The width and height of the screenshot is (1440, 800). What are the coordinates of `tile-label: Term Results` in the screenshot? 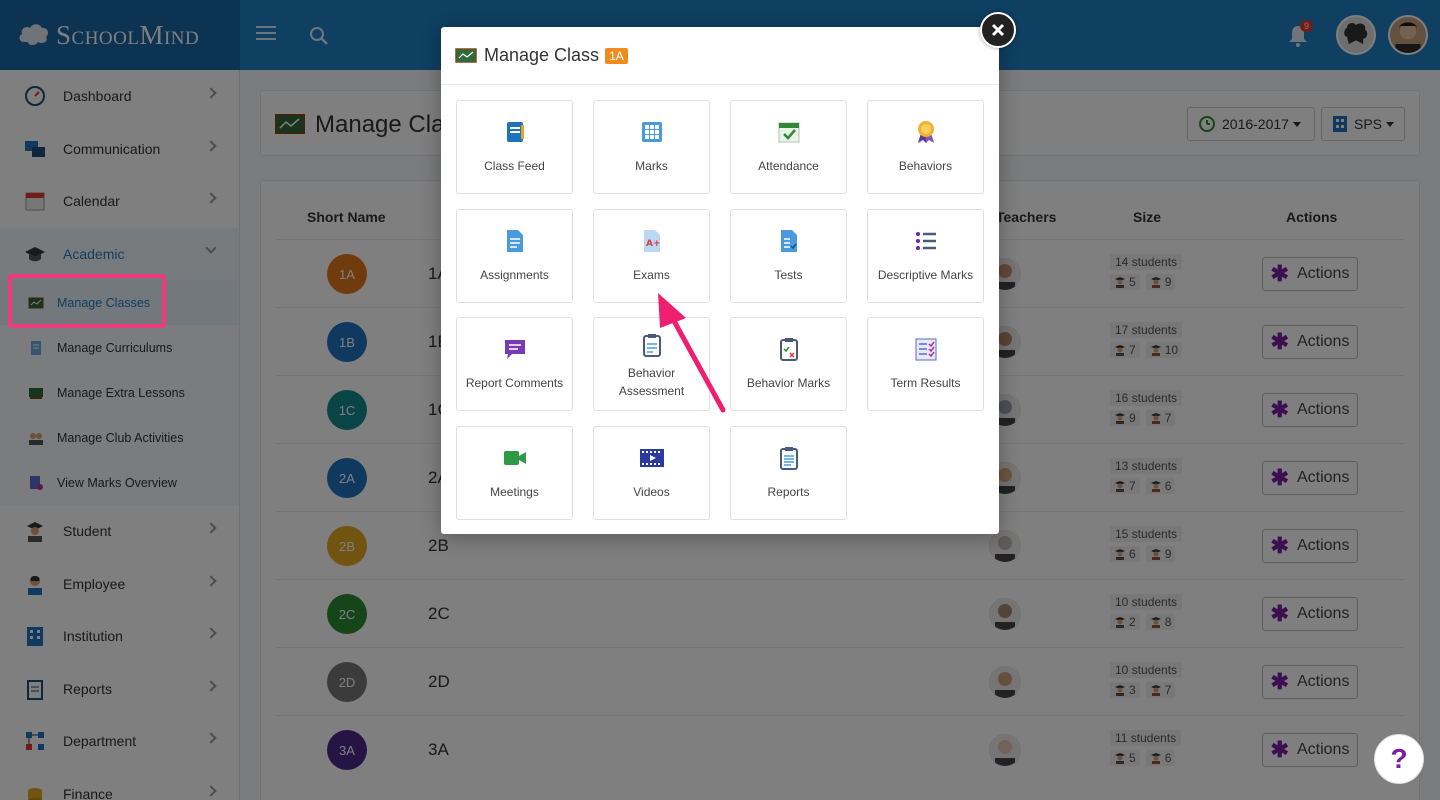 It's located at (925, 383).